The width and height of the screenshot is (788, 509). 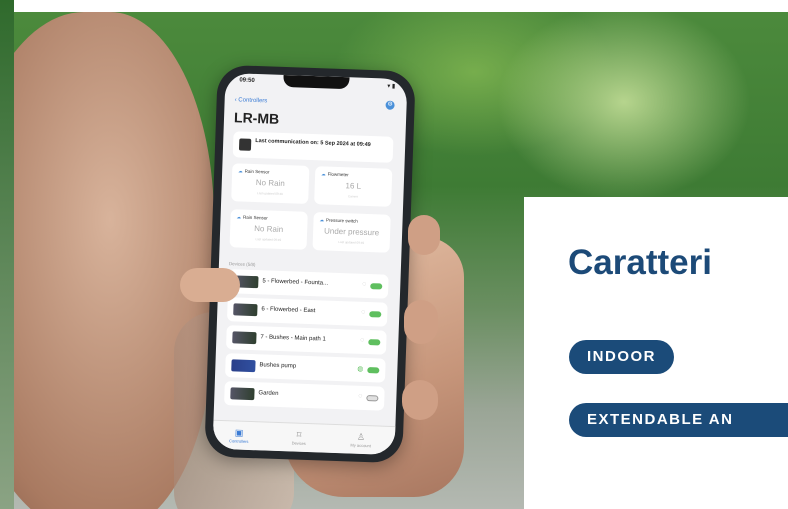 What do you see at coordinates (293, 338) in the screenshot?
I see `device-name: 7 - Bushes - Main path 1` at bounding box center [293, 338].